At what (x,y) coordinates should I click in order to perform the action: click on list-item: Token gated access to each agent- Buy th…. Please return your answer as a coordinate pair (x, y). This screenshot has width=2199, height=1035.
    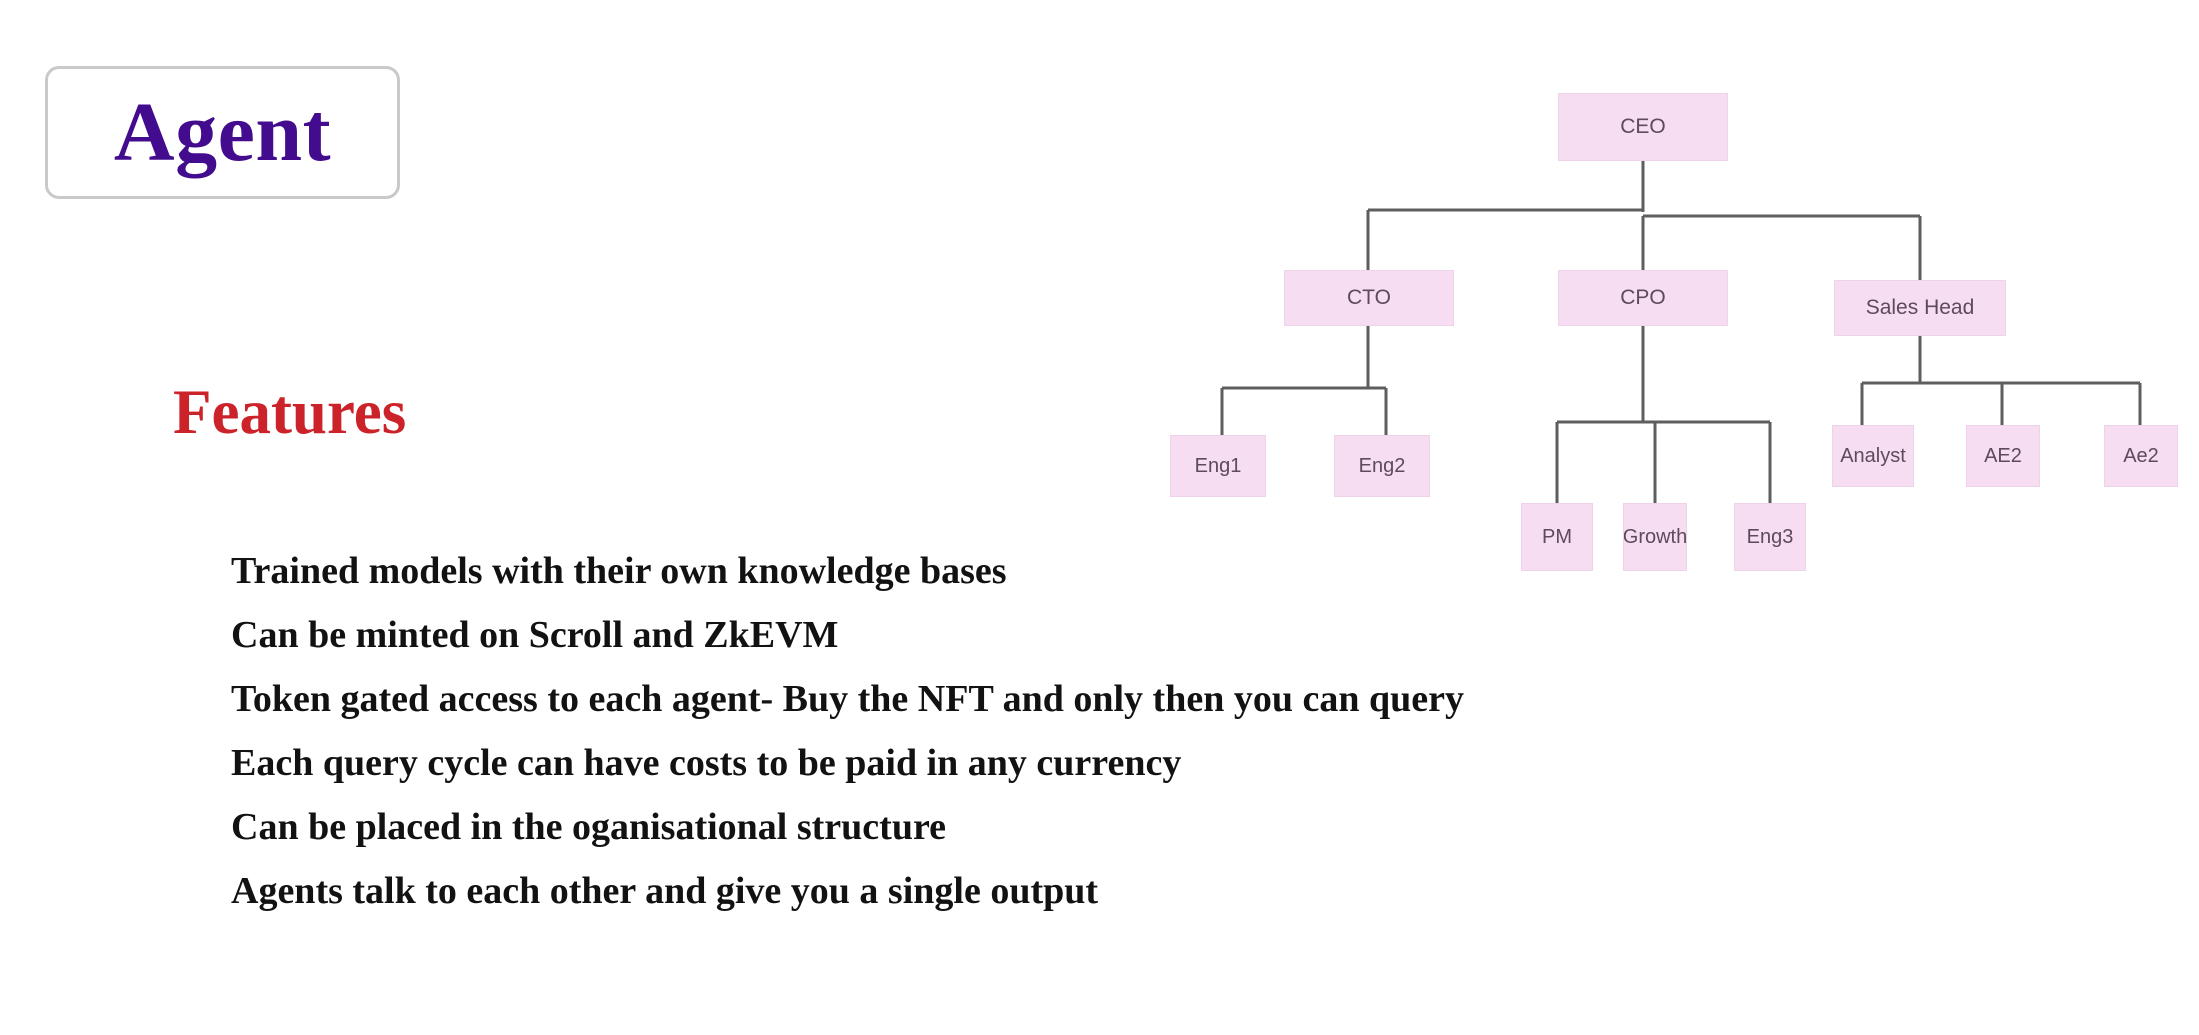
    Looking at the image, I should click on (847, 699).